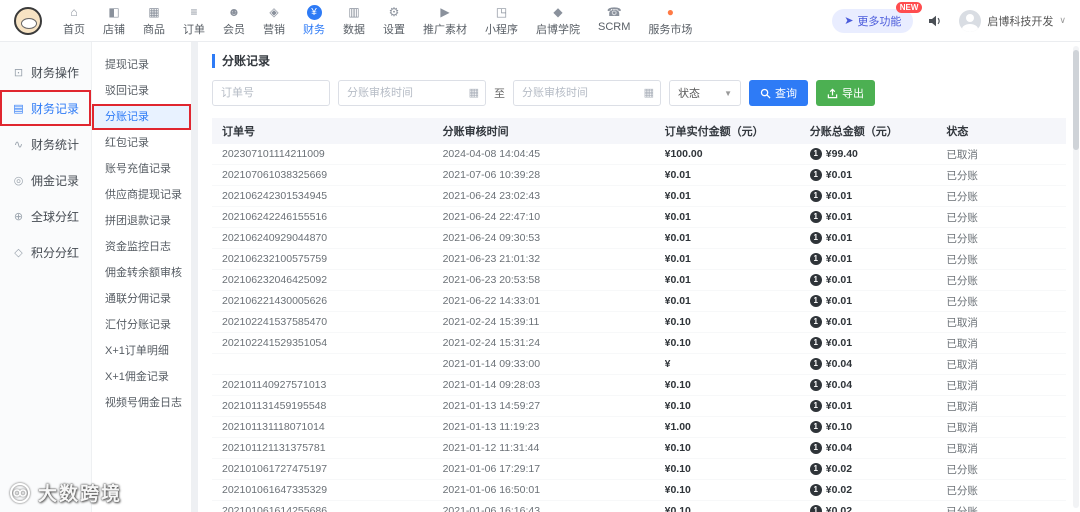 This screenshot has height=512, width=1080. Describe the element at coordinates (778, 93) in the screenshot. I see `query-button: 查询` at that location.